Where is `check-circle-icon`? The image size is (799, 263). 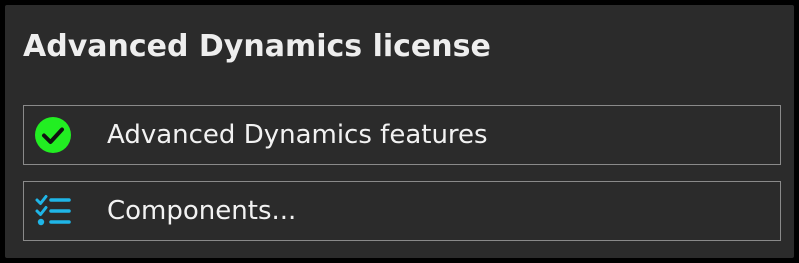
check-circle-icon is located at coordinates (53, 135).